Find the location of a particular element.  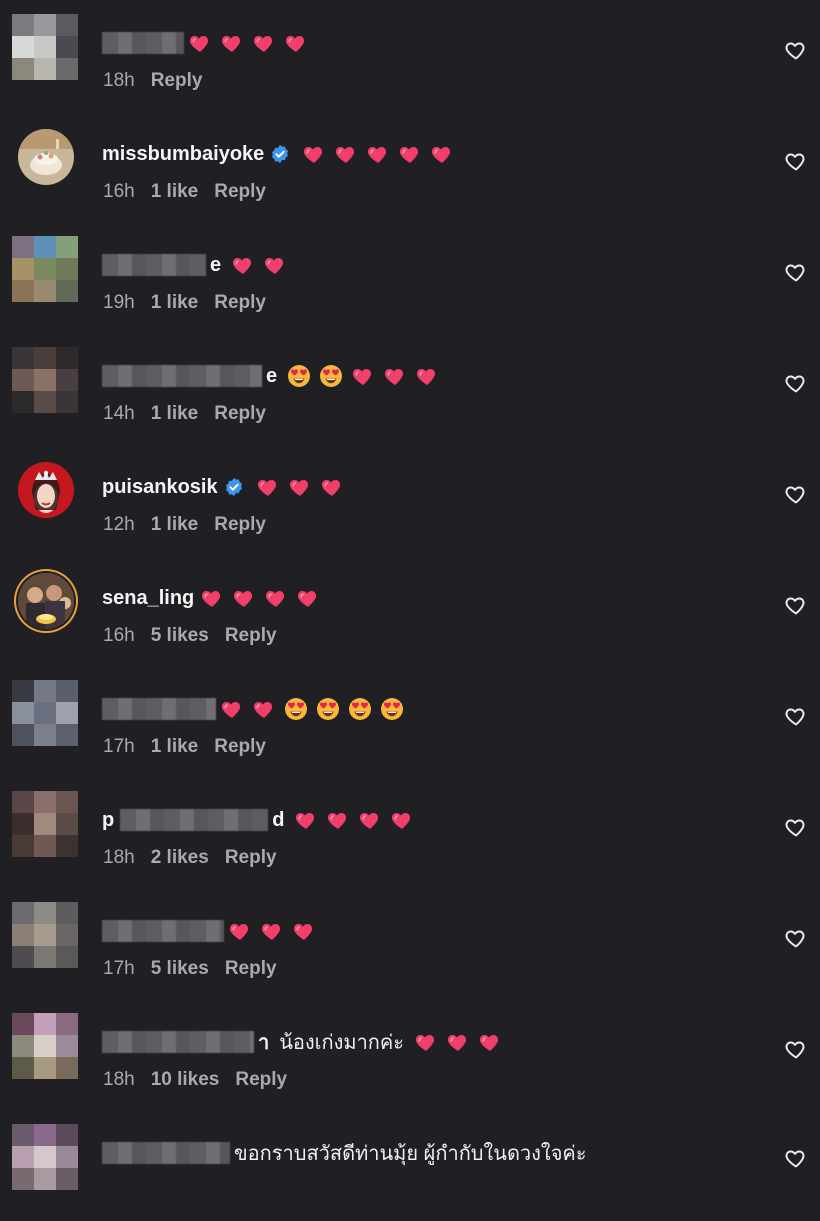

comment-meta: 16h 5 likes Reply is located at coordinates (198, 636).